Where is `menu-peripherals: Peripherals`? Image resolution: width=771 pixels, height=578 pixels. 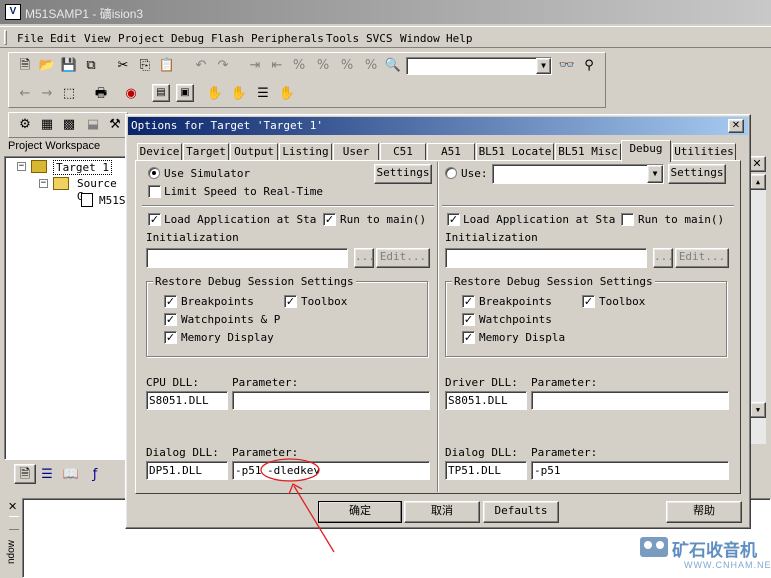 menu-peripherals: Peripherals is located at coordinates (287, 38).